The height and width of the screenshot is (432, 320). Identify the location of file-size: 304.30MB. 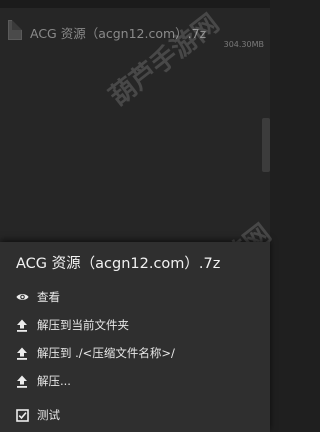
(243, 44).